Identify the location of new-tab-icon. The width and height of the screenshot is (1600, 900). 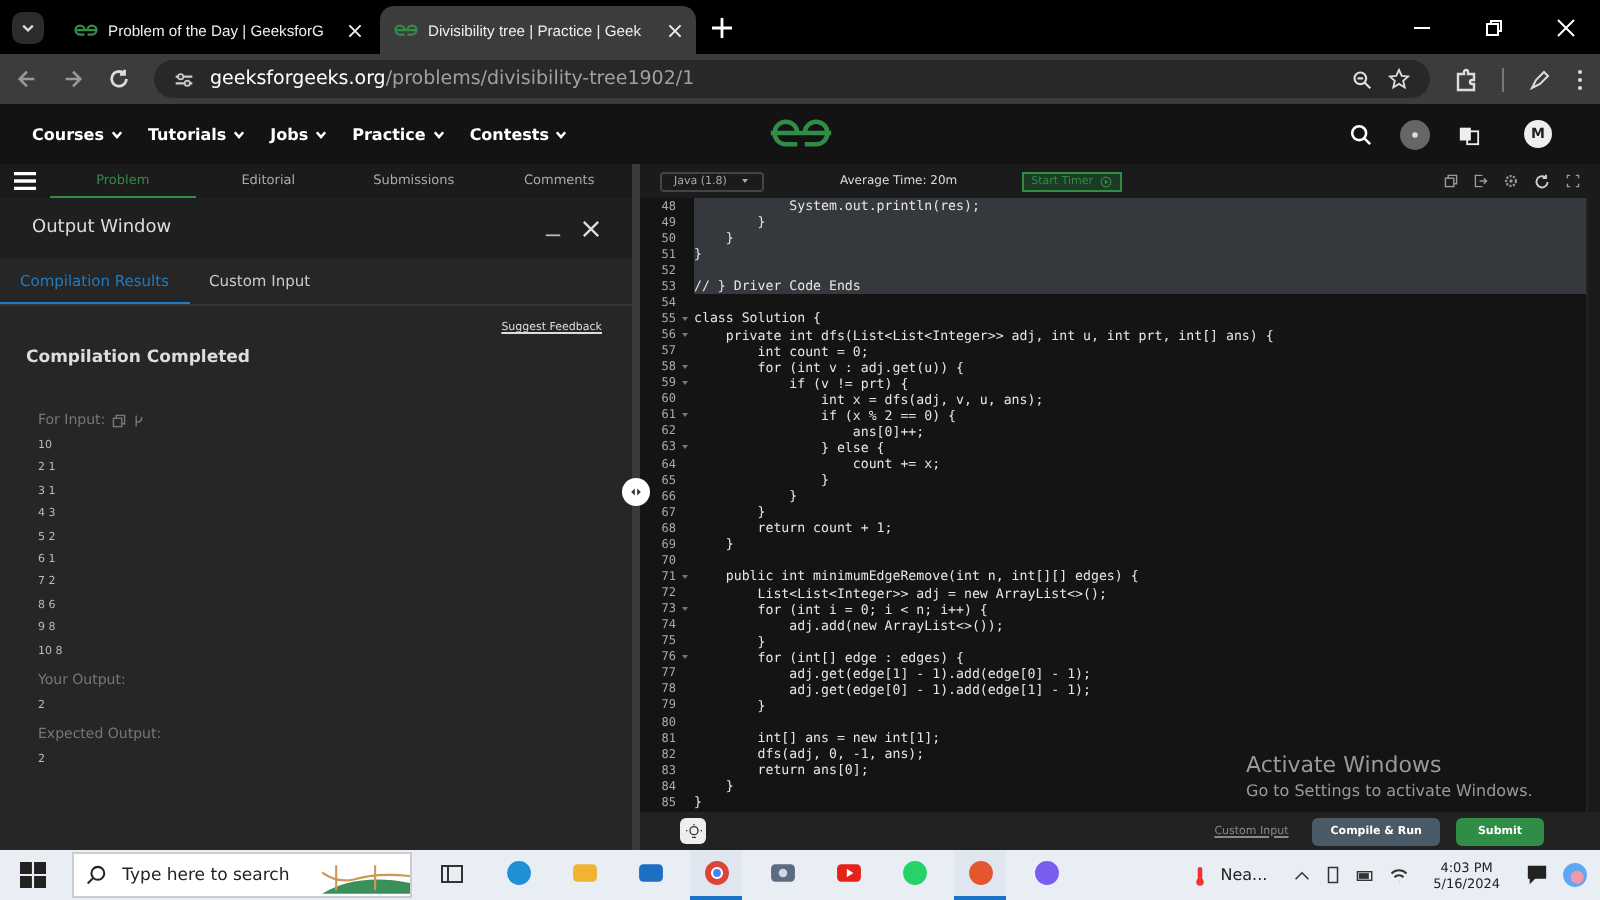
(722, 27).